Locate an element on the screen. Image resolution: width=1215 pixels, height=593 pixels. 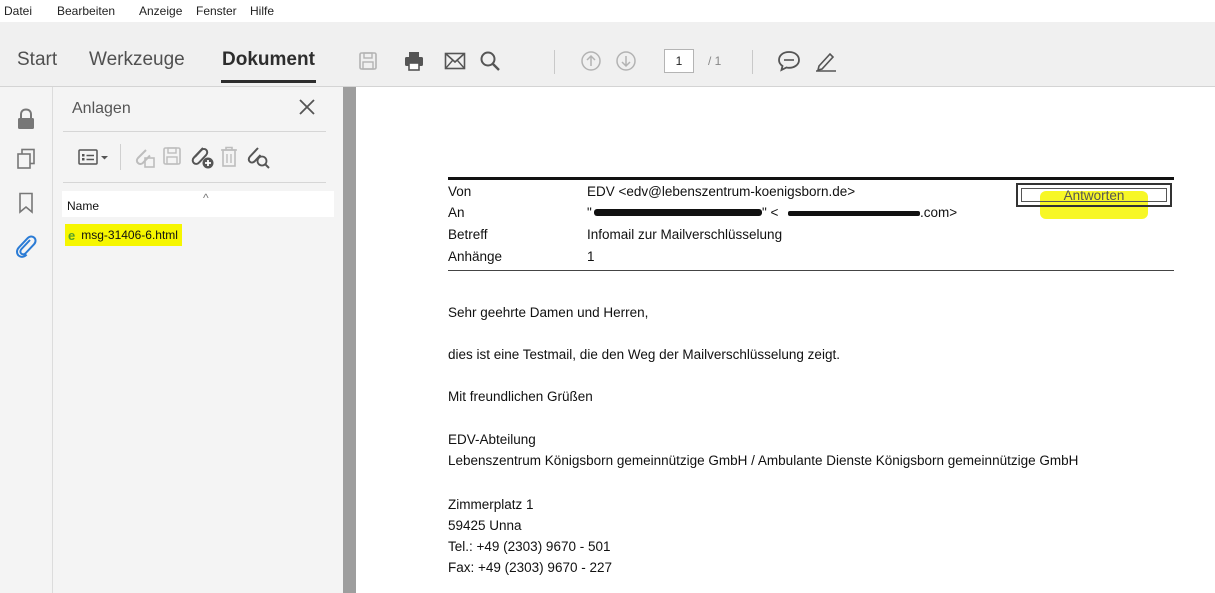
print-icon is located at coordinates (414, 61).